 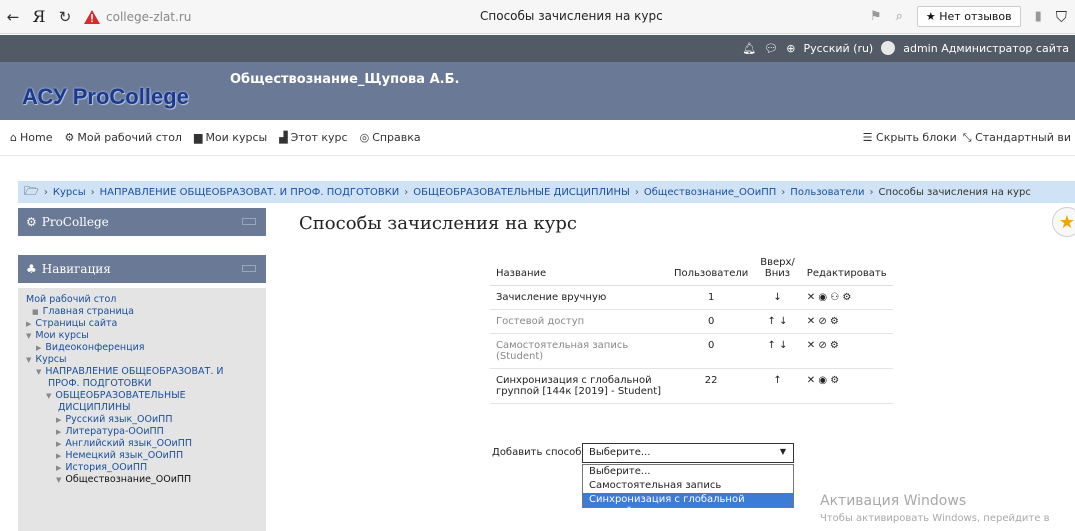 What do you see at coordinates (1017, 138) in the screenshot?
I see `standard-view-button: ⤡ Стандартный ви` at bounding box center [1017, 138].